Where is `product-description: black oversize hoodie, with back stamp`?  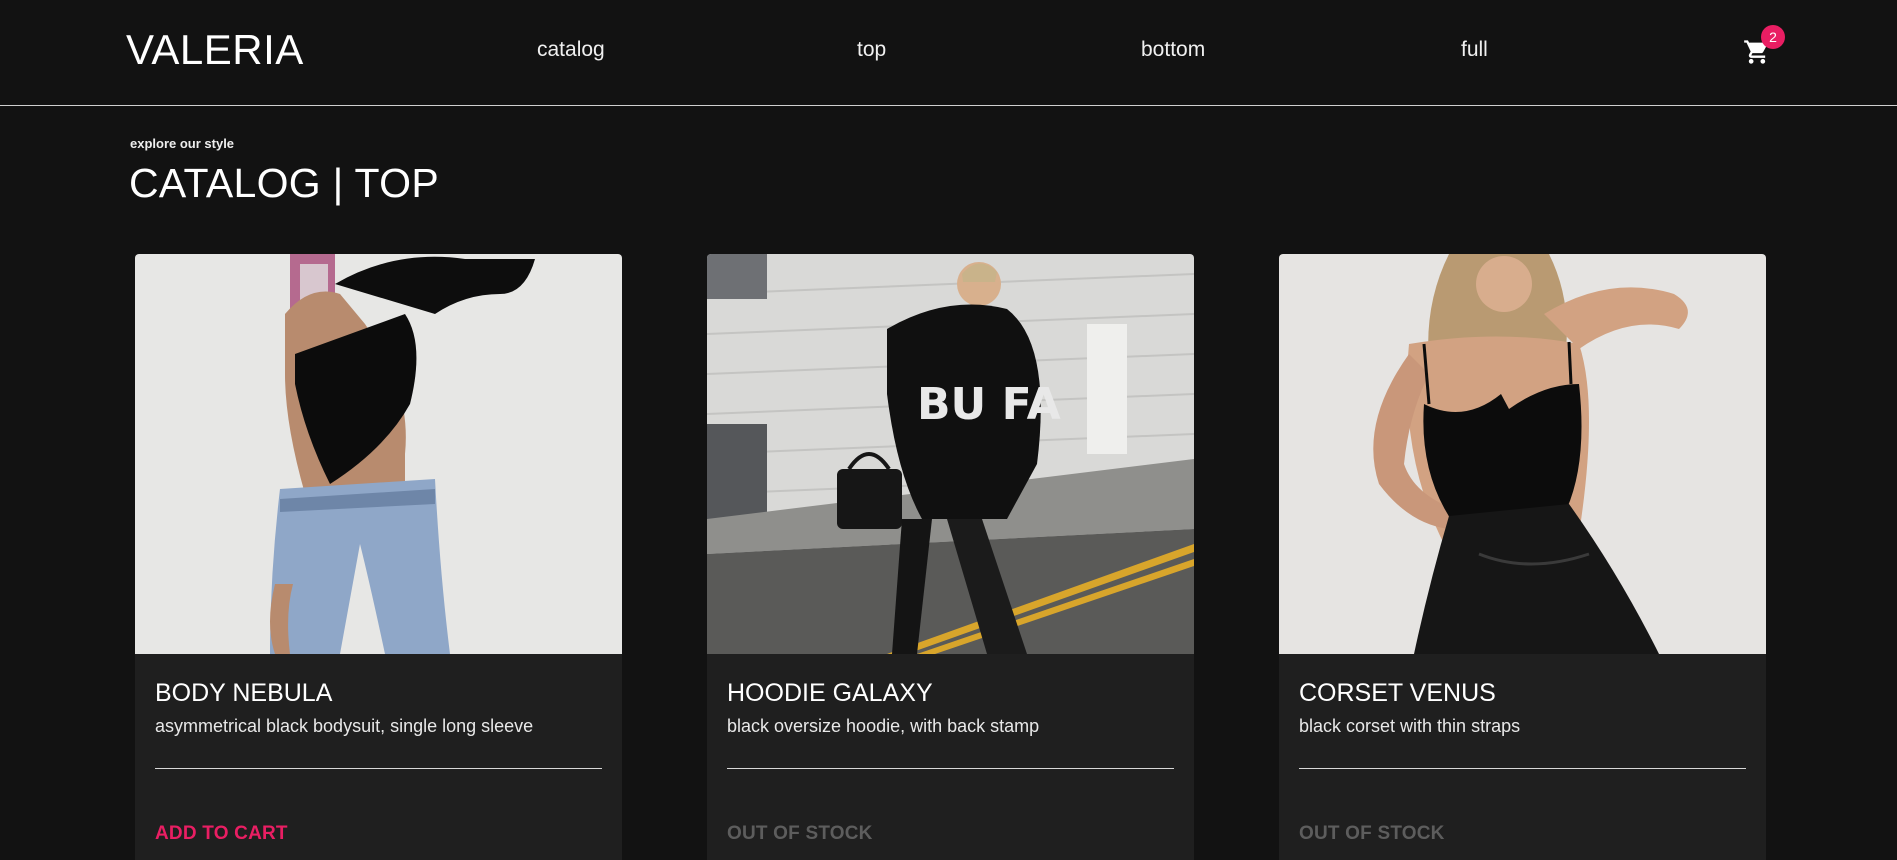
product-description: black oversize hoodie, with back stamp is located at coordinates (883, 726).